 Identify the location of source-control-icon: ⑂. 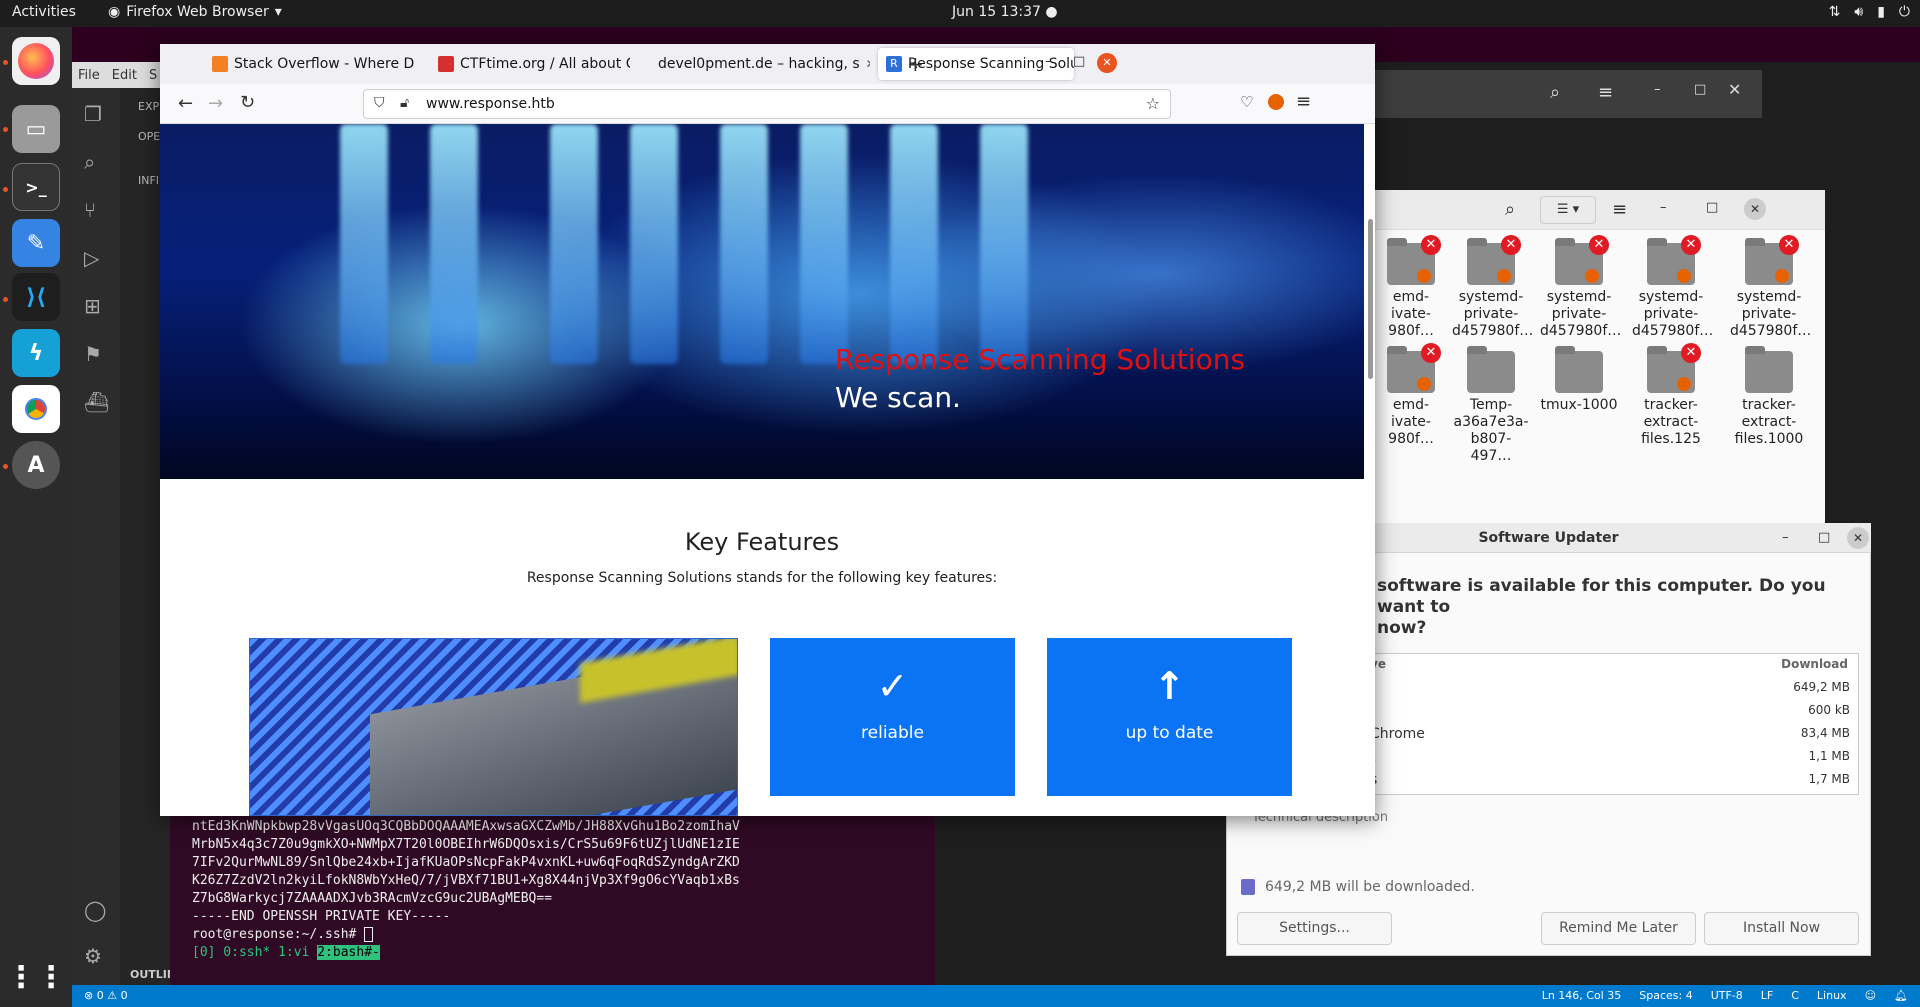
(90, 210).